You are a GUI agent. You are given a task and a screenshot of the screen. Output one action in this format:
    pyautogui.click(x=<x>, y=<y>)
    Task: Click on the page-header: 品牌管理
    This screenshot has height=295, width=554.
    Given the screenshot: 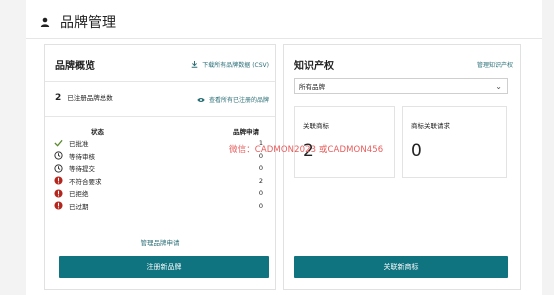 What is the action you would take?
    pyautogui.click(x=78, y=22)
    